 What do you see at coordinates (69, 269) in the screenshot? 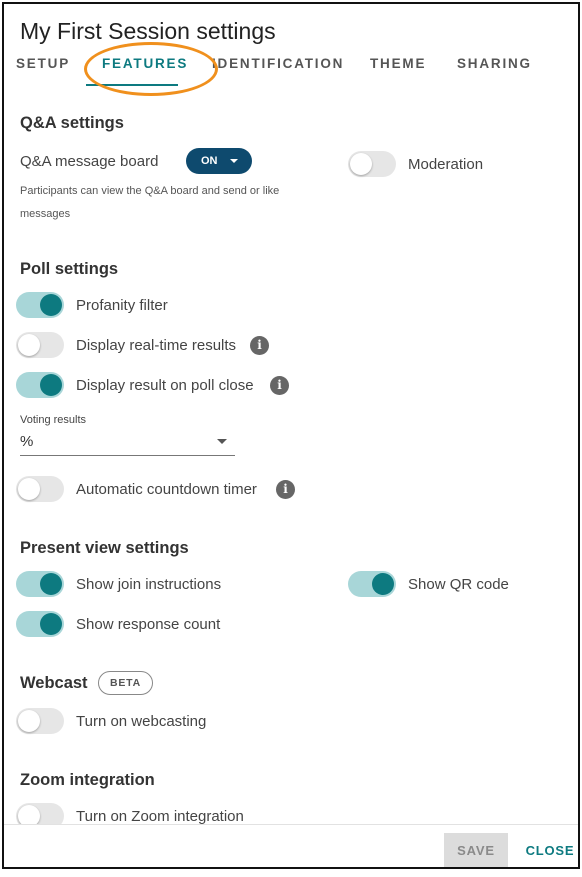
I see `poll-section-title: Poll settings` at bounding box center [69, 269].